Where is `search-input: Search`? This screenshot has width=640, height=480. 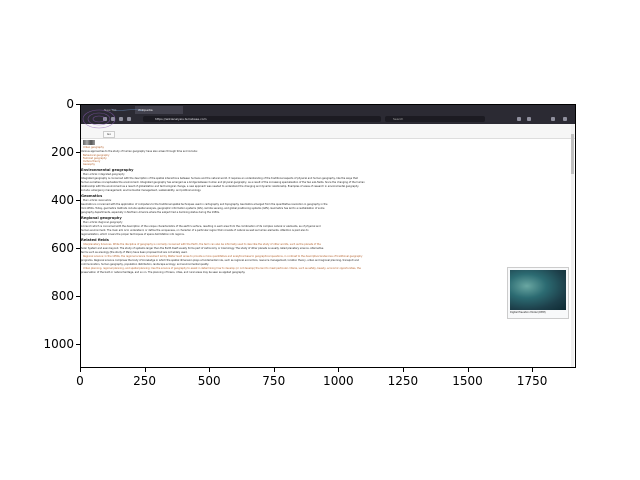 search-input: Search is located at coordinates (435, 119).